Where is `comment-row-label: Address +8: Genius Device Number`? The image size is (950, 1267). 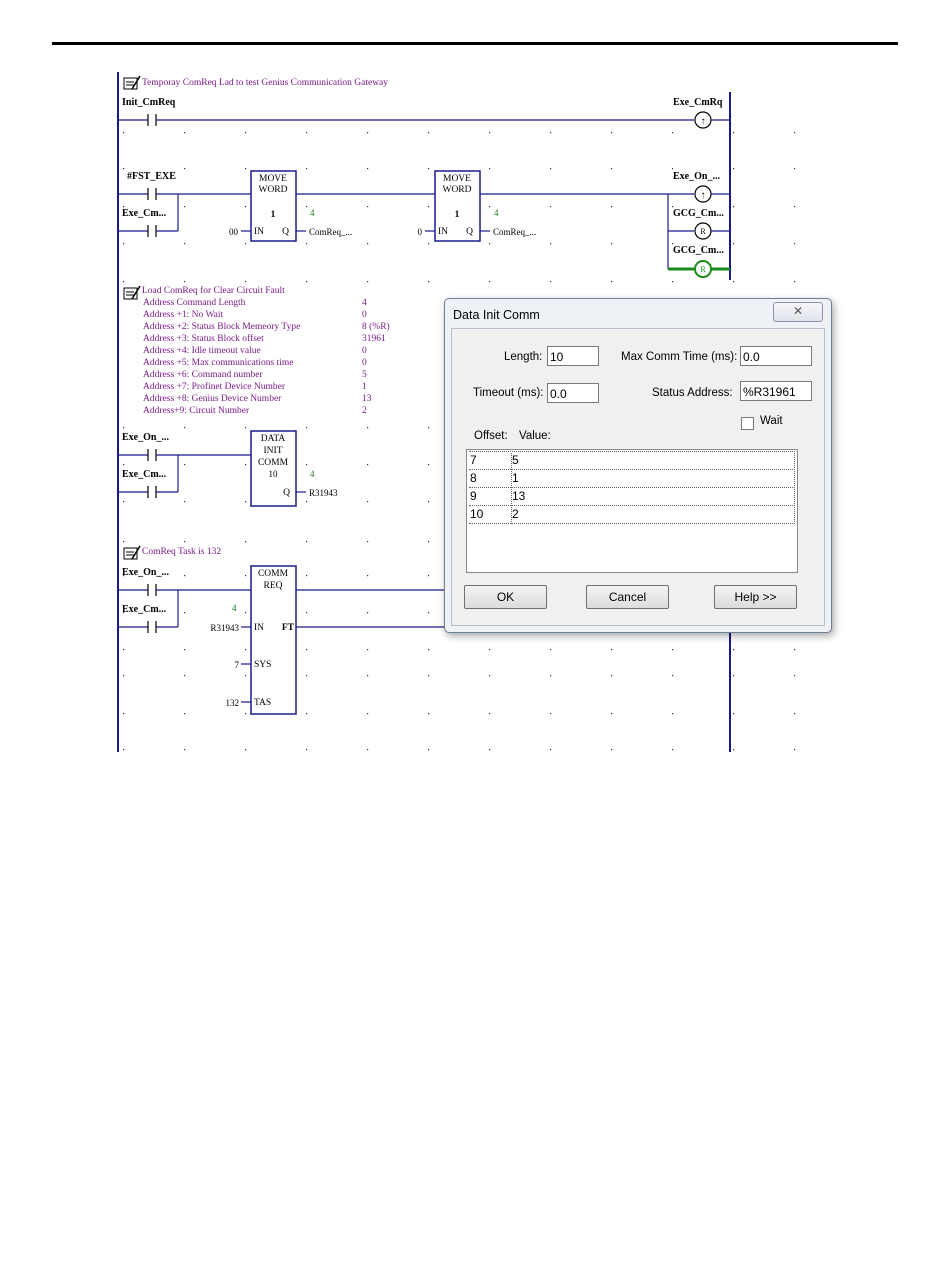 comment-row-label: Address +8: Genius Device Number is located at coordinates (212, 399).